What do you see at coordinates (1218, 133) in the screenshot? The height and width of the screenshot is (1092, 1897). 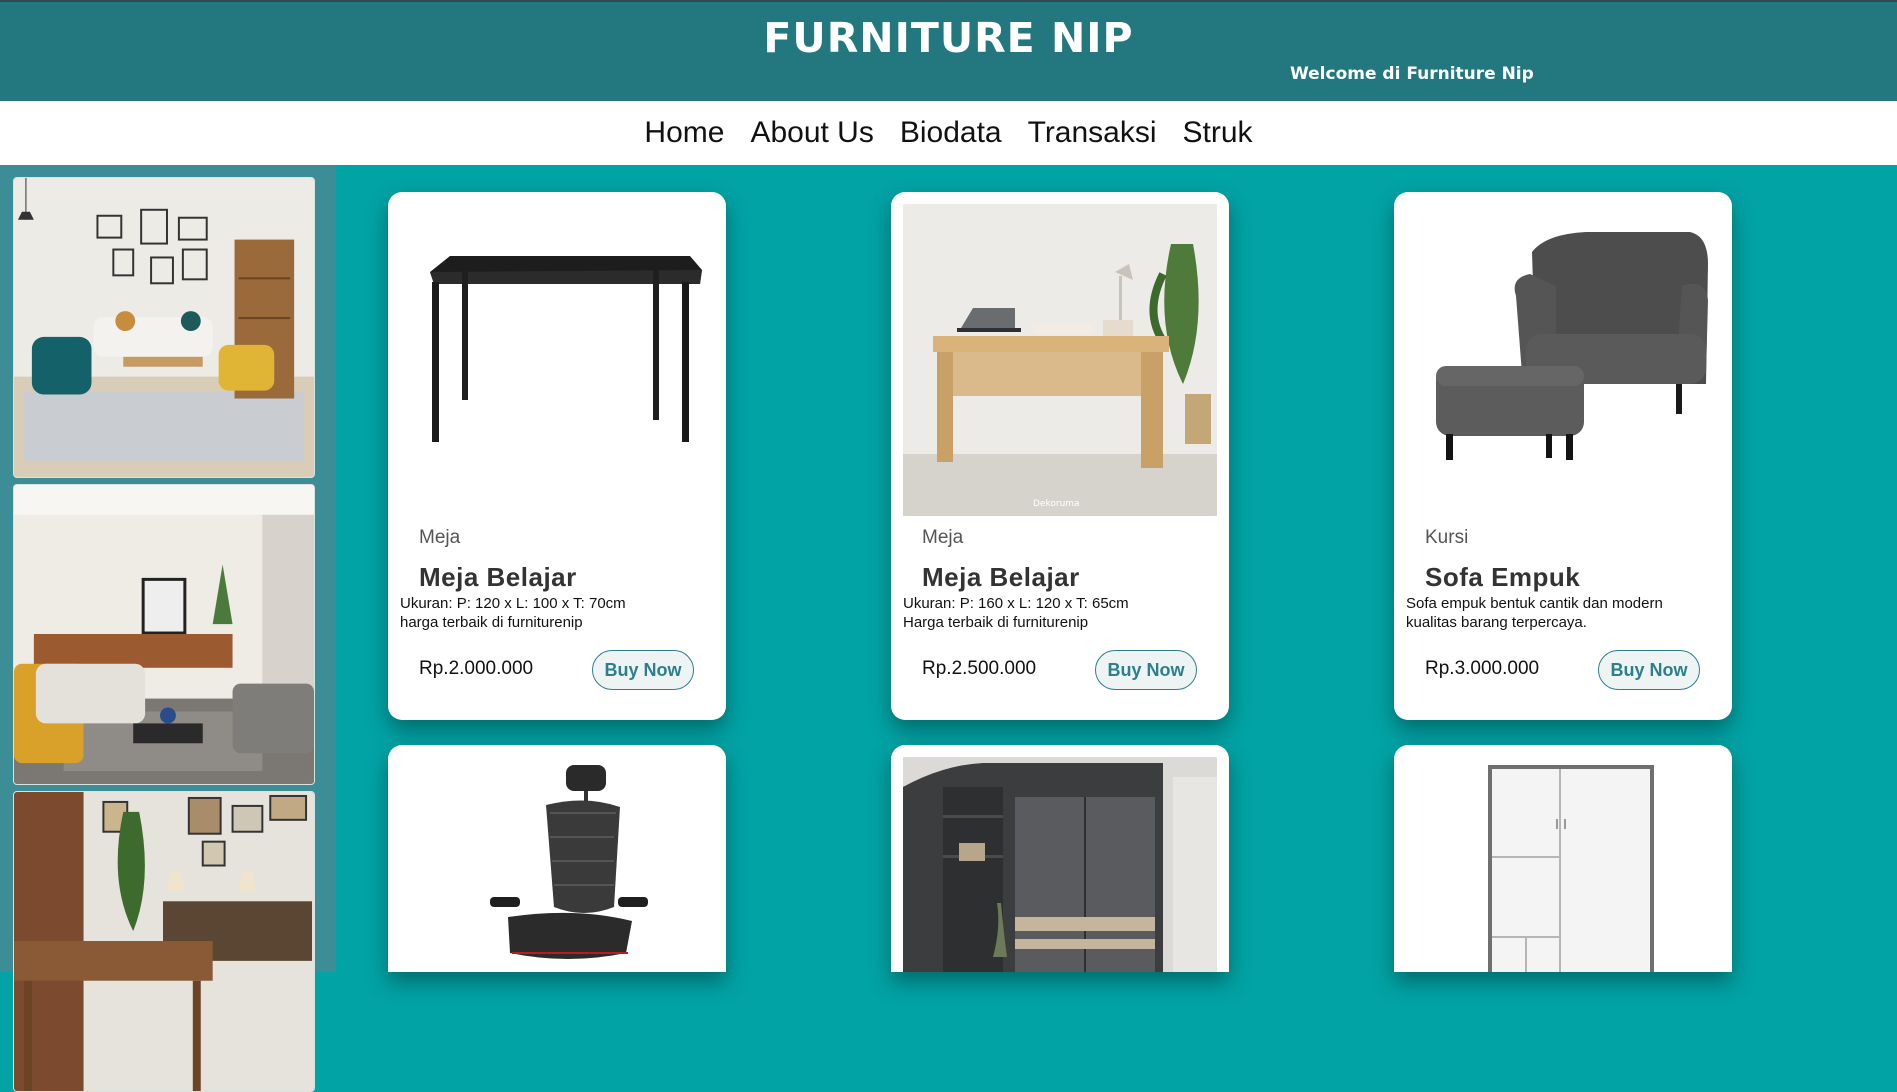 I see `nav-struk: Struk` at bounding box center [1218, 133].